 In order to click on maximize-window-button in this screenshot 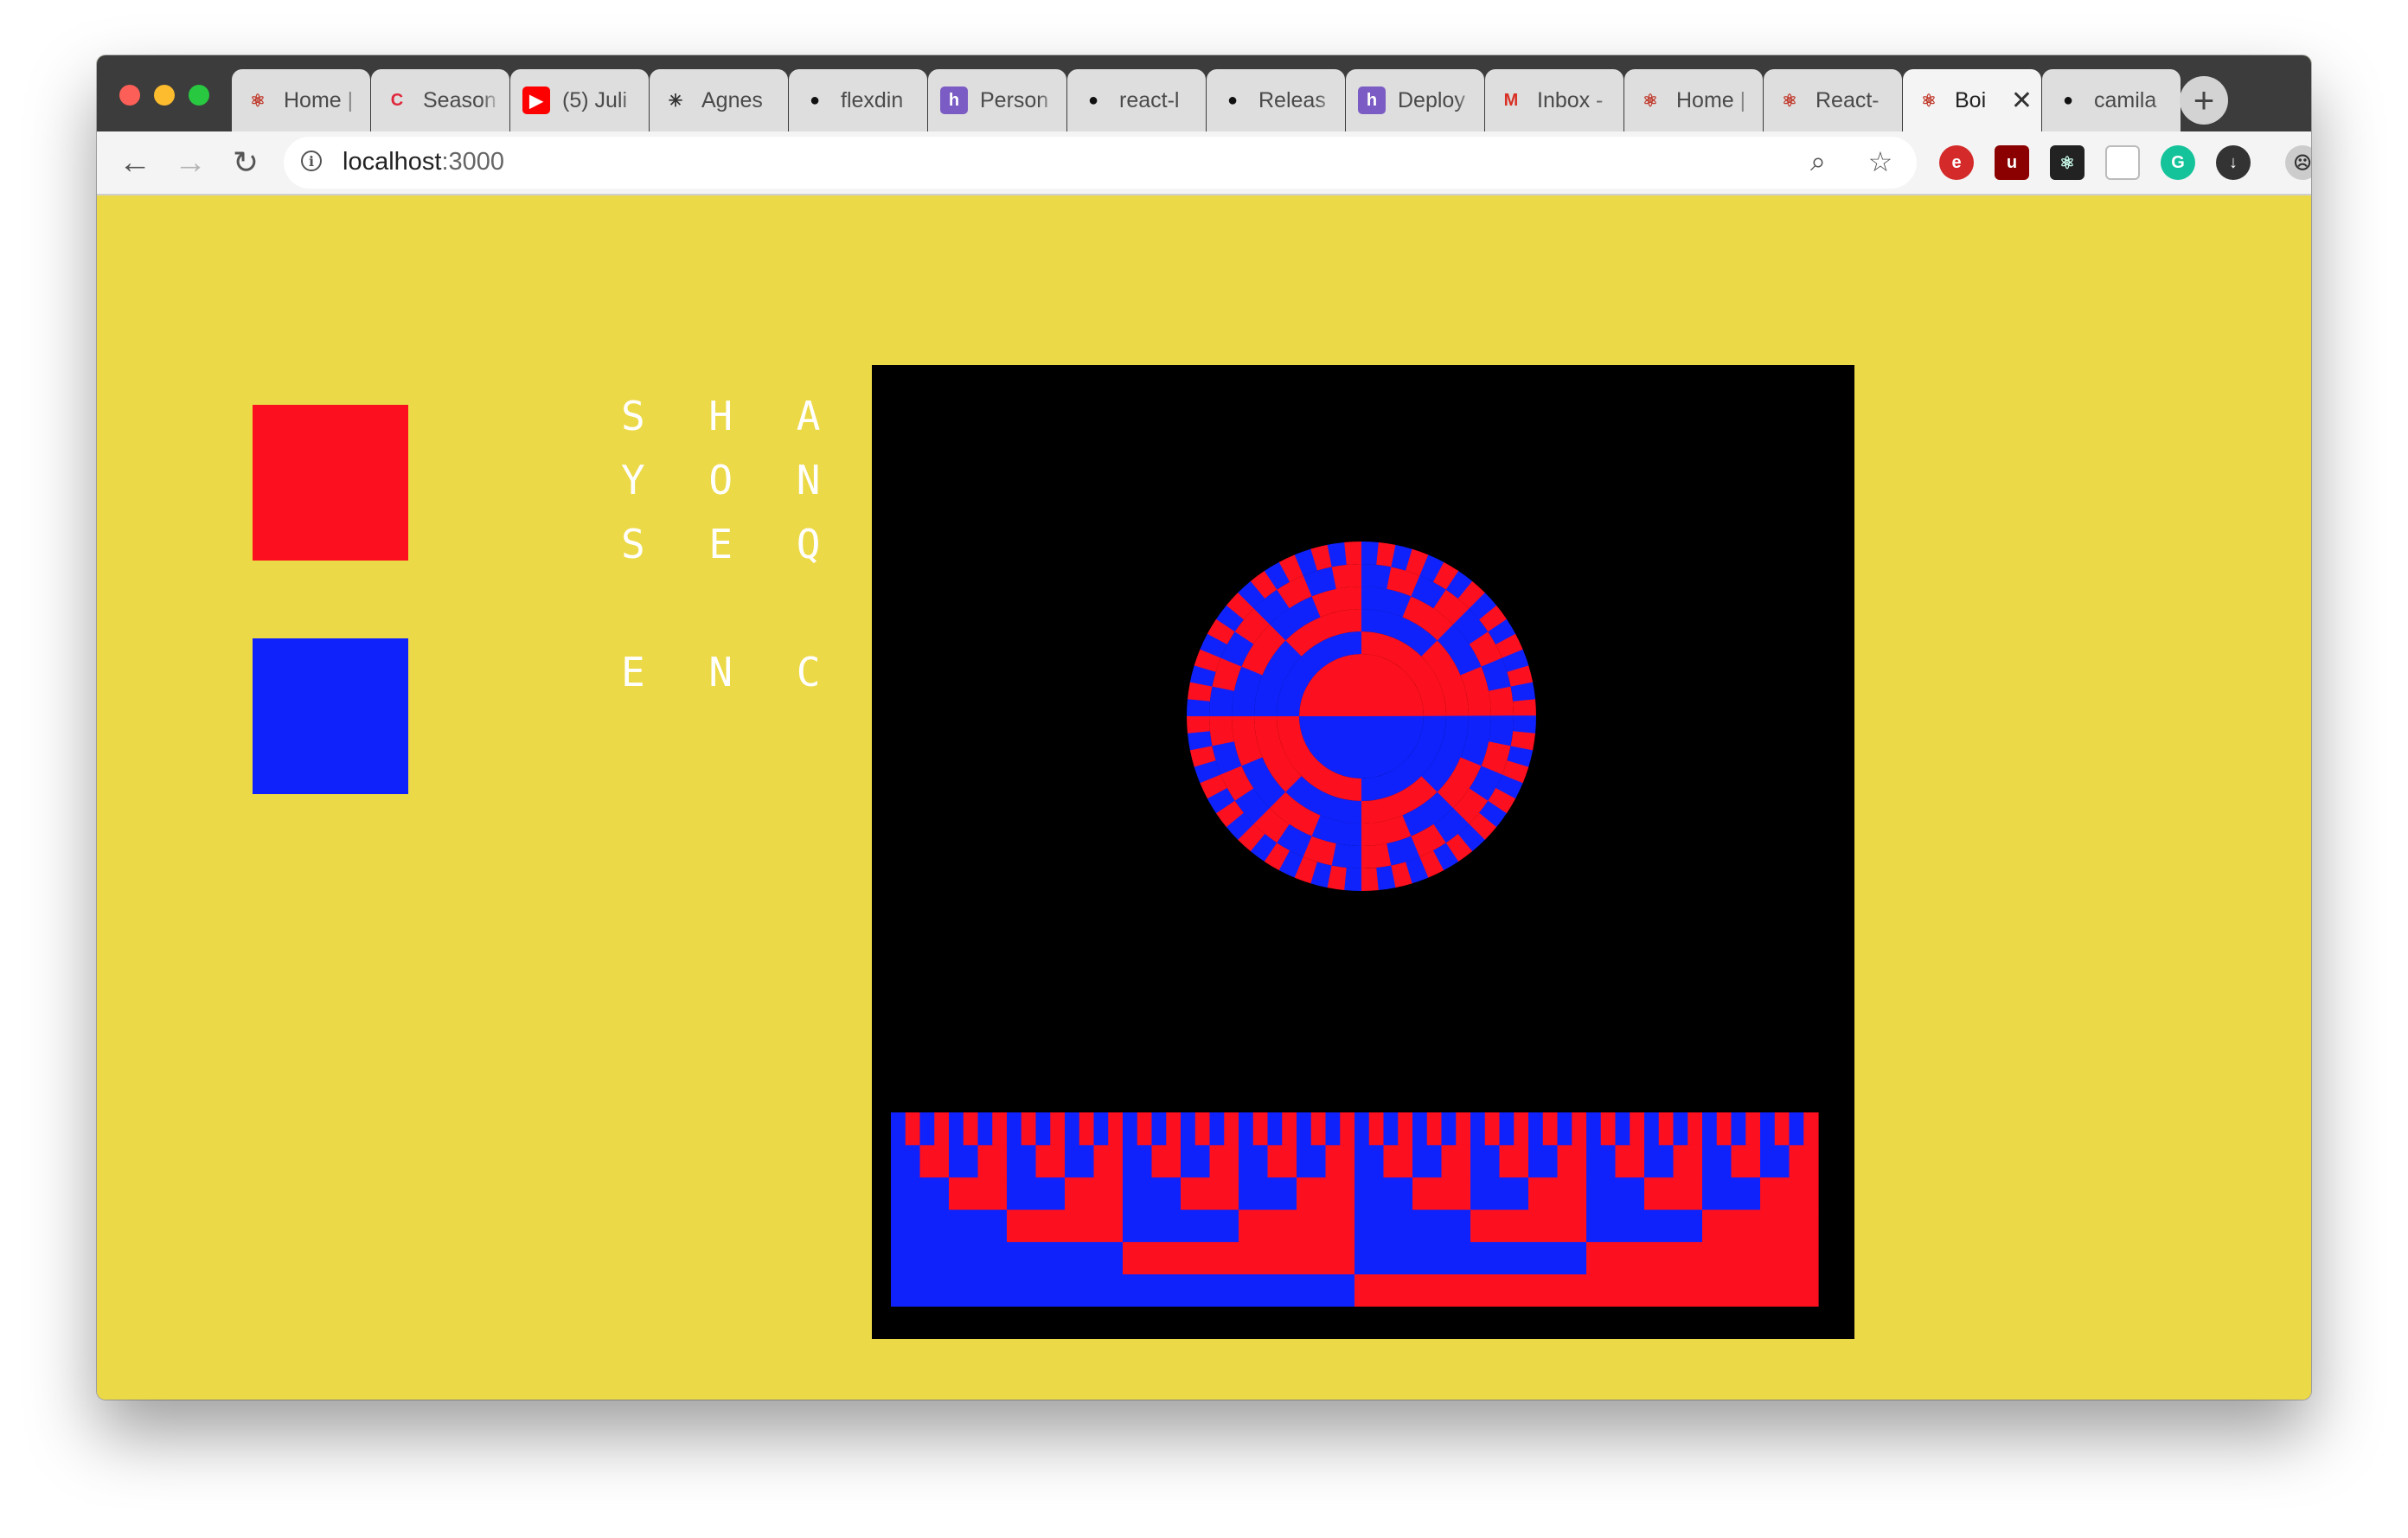, I will do `click(199, 96)`.